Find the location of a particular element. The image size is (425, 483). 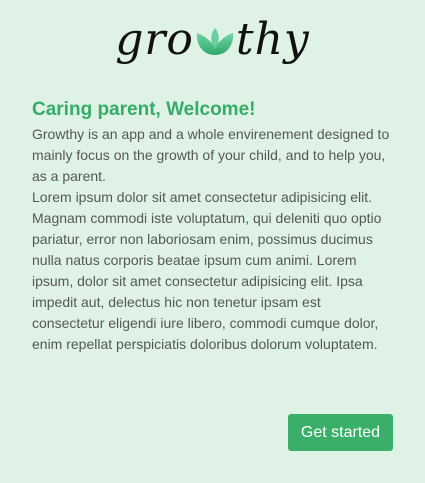

logo-text-right: thy is located at coordinates (272, 39).